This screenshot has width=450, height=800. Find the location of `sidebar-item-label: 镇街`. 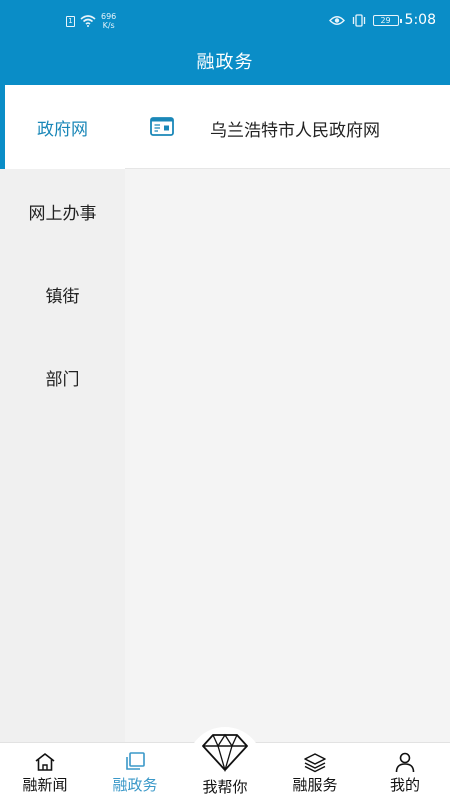

sidebar-item-label: 镇街 is located at coordinates (62, 296).